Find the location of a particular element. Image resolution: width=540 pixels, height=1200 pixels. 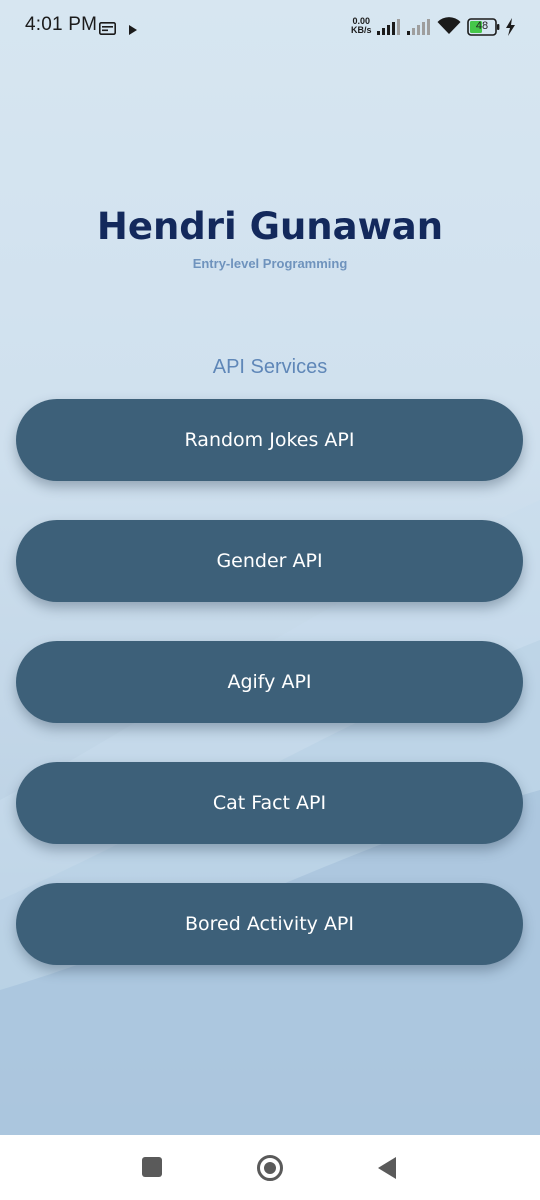

network-speed: 0.00 KB/s is located at coordinates (361, 26).